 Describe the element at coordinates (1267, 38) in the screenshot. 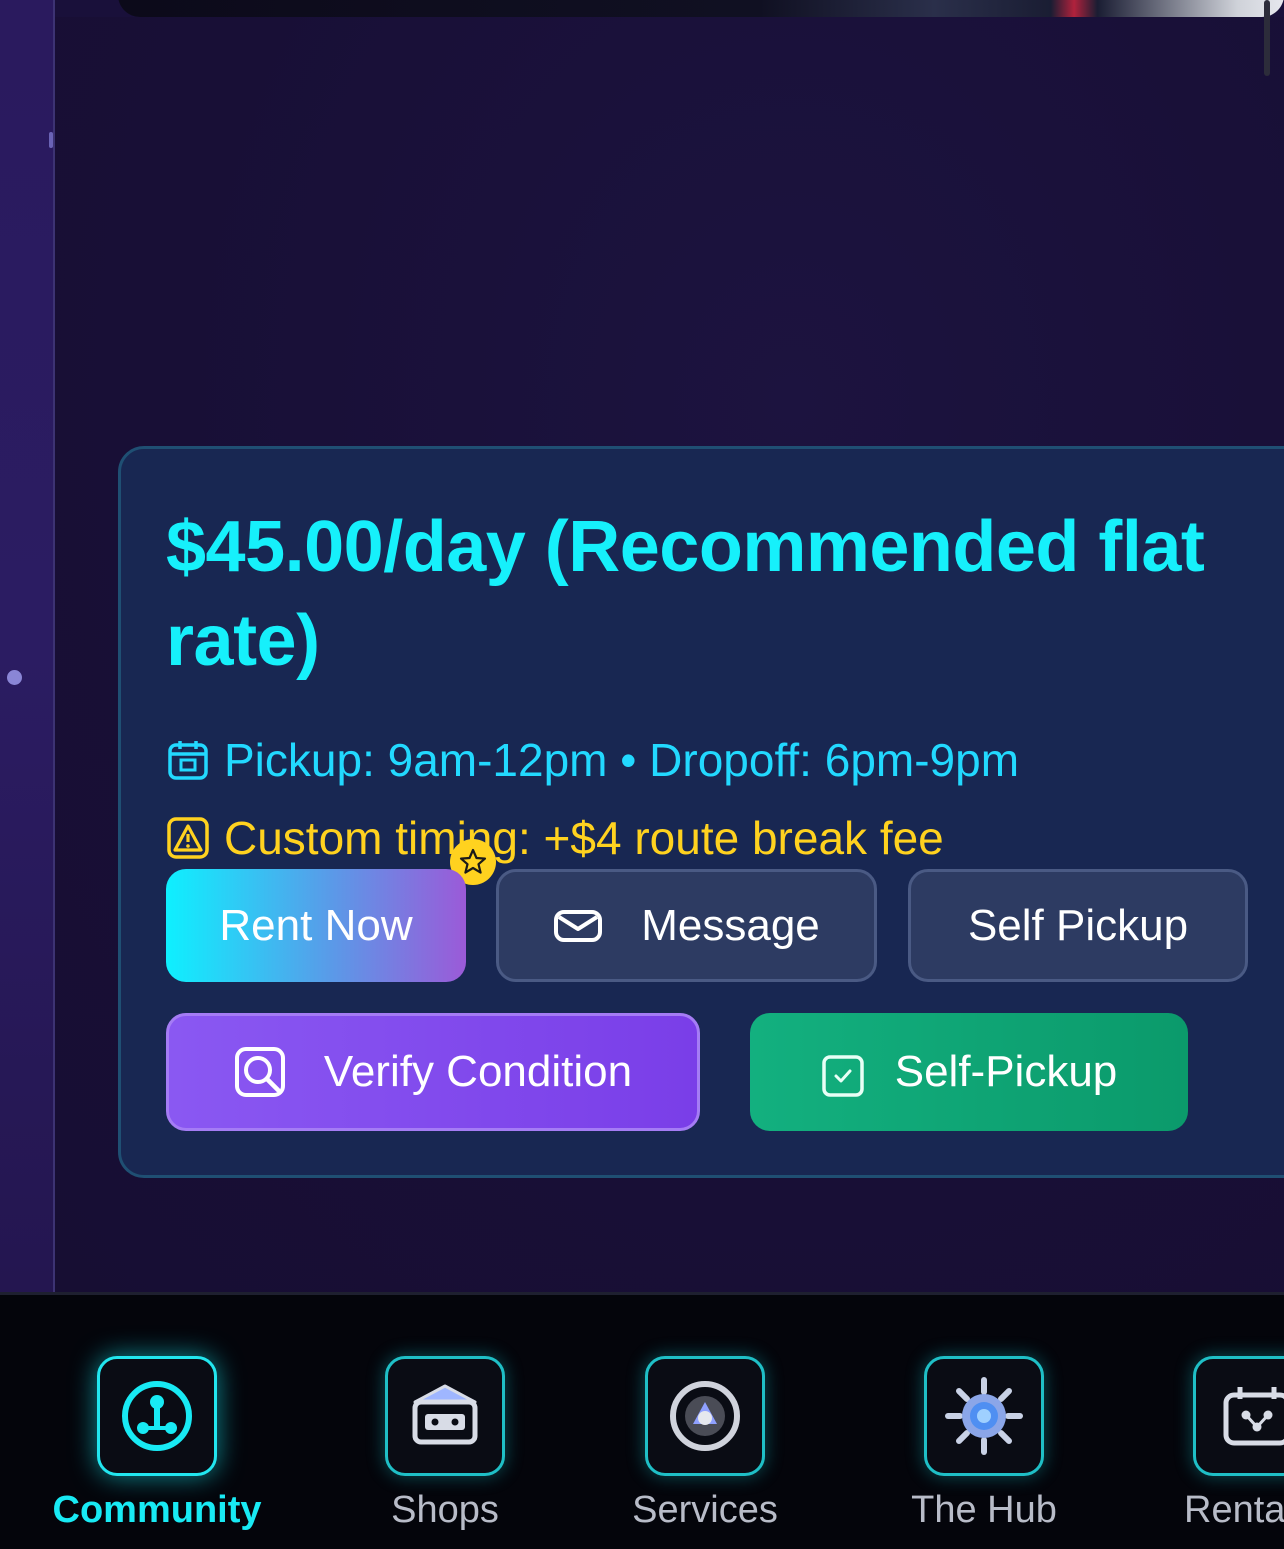

I see `scrollbar` at that location.